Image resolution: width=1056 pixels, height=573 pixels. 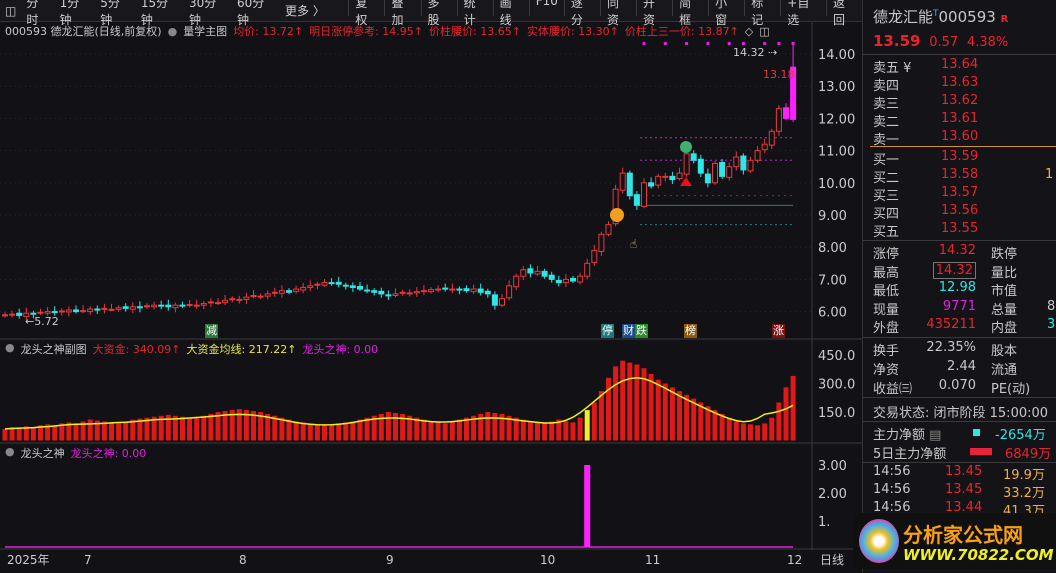 I want to click on stat-label-2: 跌停, so click(x=1004, y=254).